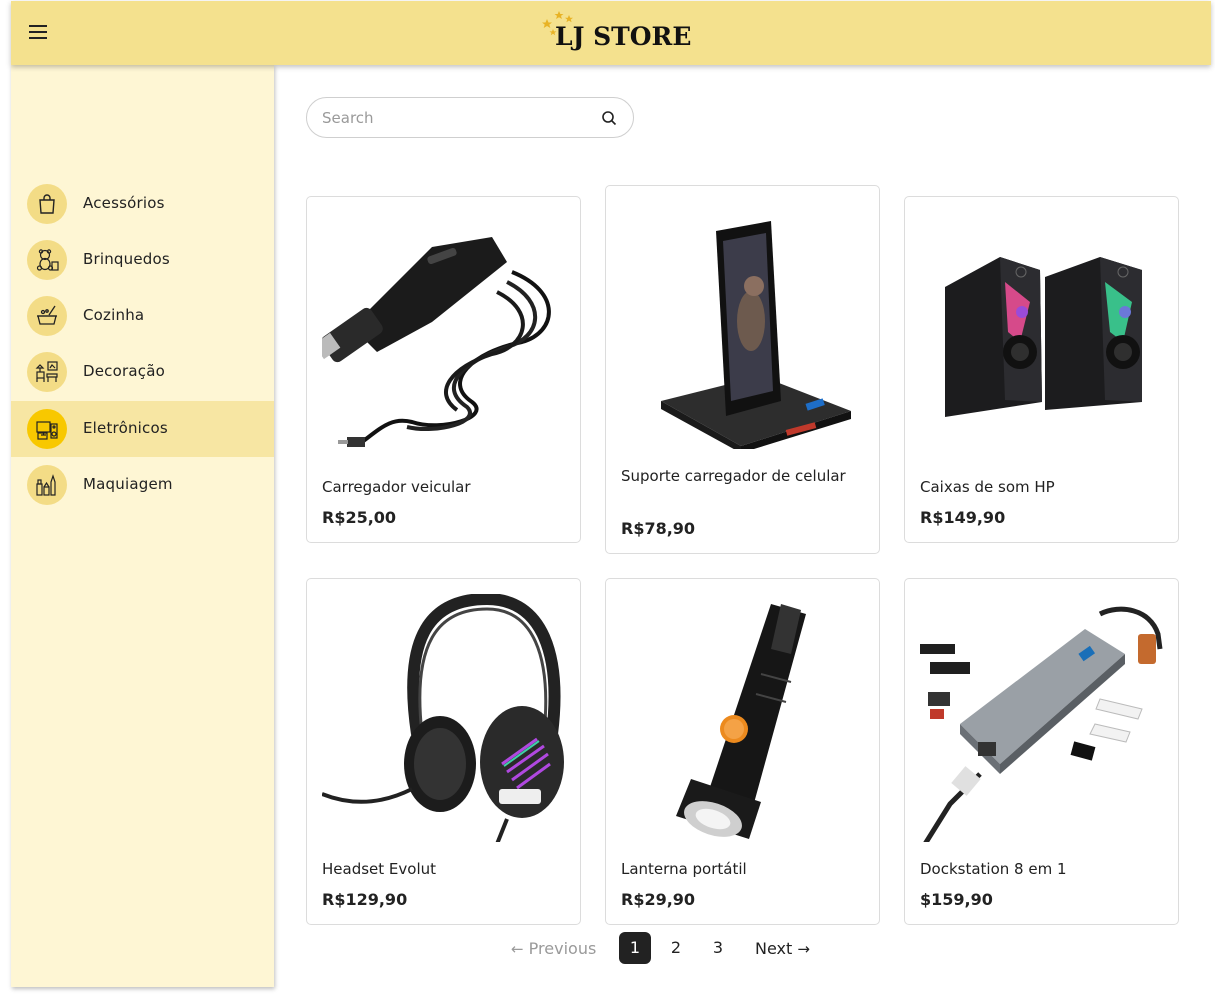  I want to click on hamburger-menu-icon, so click(40, 33).